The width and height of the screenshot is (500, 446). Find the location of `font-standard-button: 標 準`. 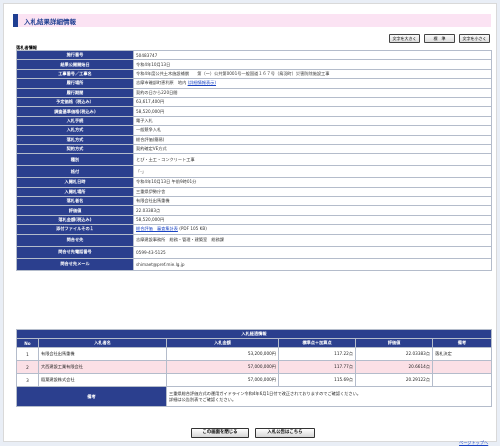

font-standard-button: 標 準 is located at coordinates (439, 38).